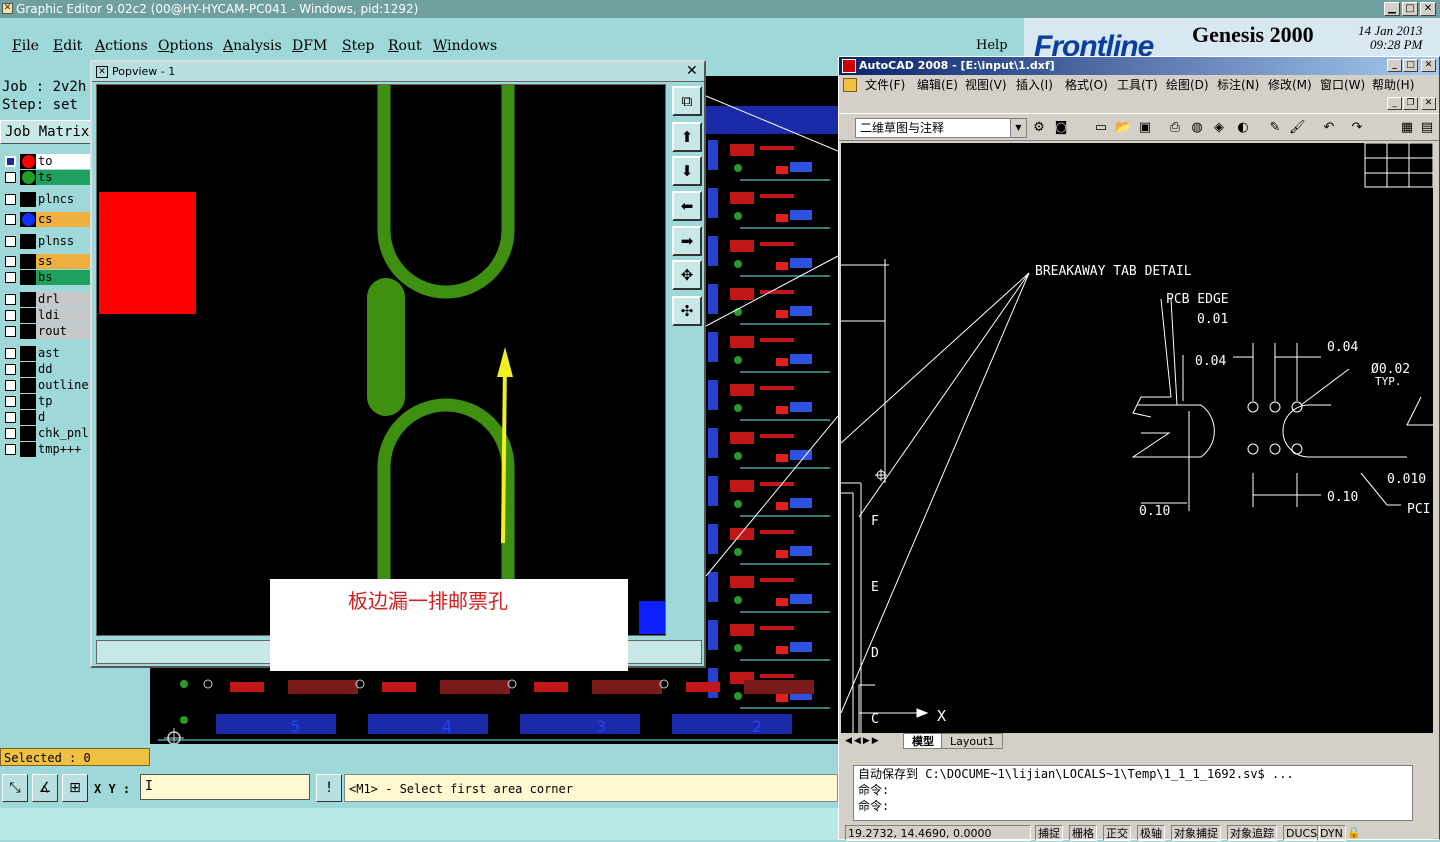 This screenshot has height=842, width=1440. Describe the element at coordinates (1151, 833) in the screenshot. I see `status-polar: 极轴` at that location.